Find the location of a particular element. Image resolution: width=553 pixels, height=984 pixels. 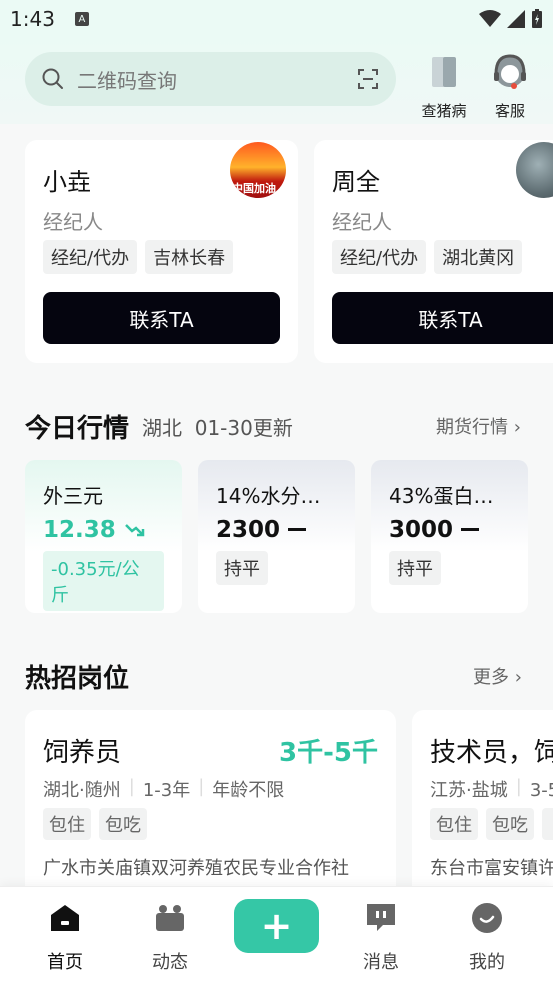

feed-icon is located at coordinates (170, 918).